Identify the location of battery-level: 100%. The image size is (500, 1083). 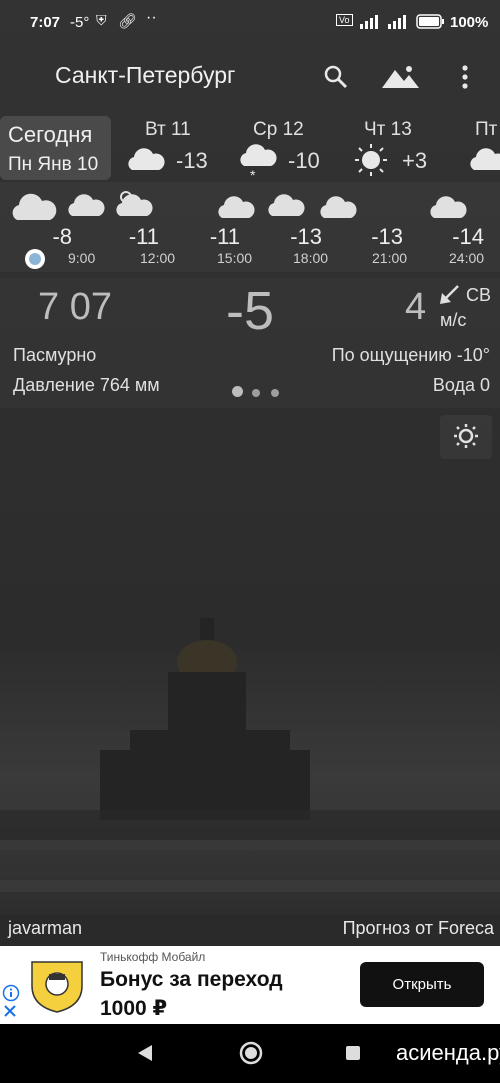
(469, 22).